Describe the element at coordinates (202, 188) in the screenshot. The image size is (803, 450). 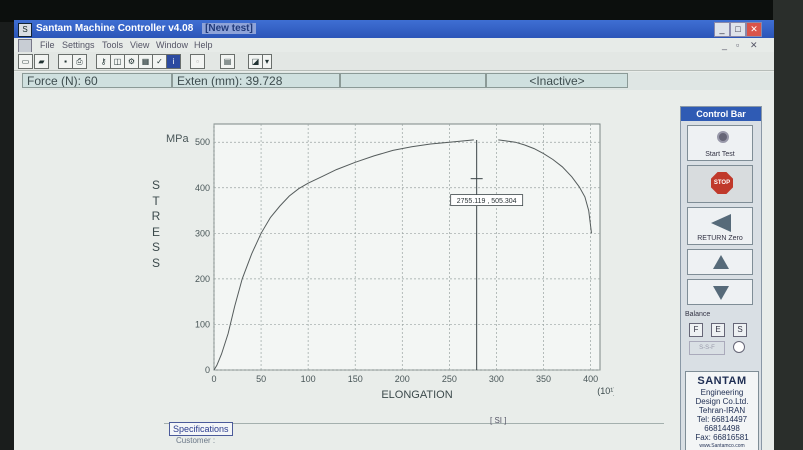
I see `y-tick-label: 400` at that location.